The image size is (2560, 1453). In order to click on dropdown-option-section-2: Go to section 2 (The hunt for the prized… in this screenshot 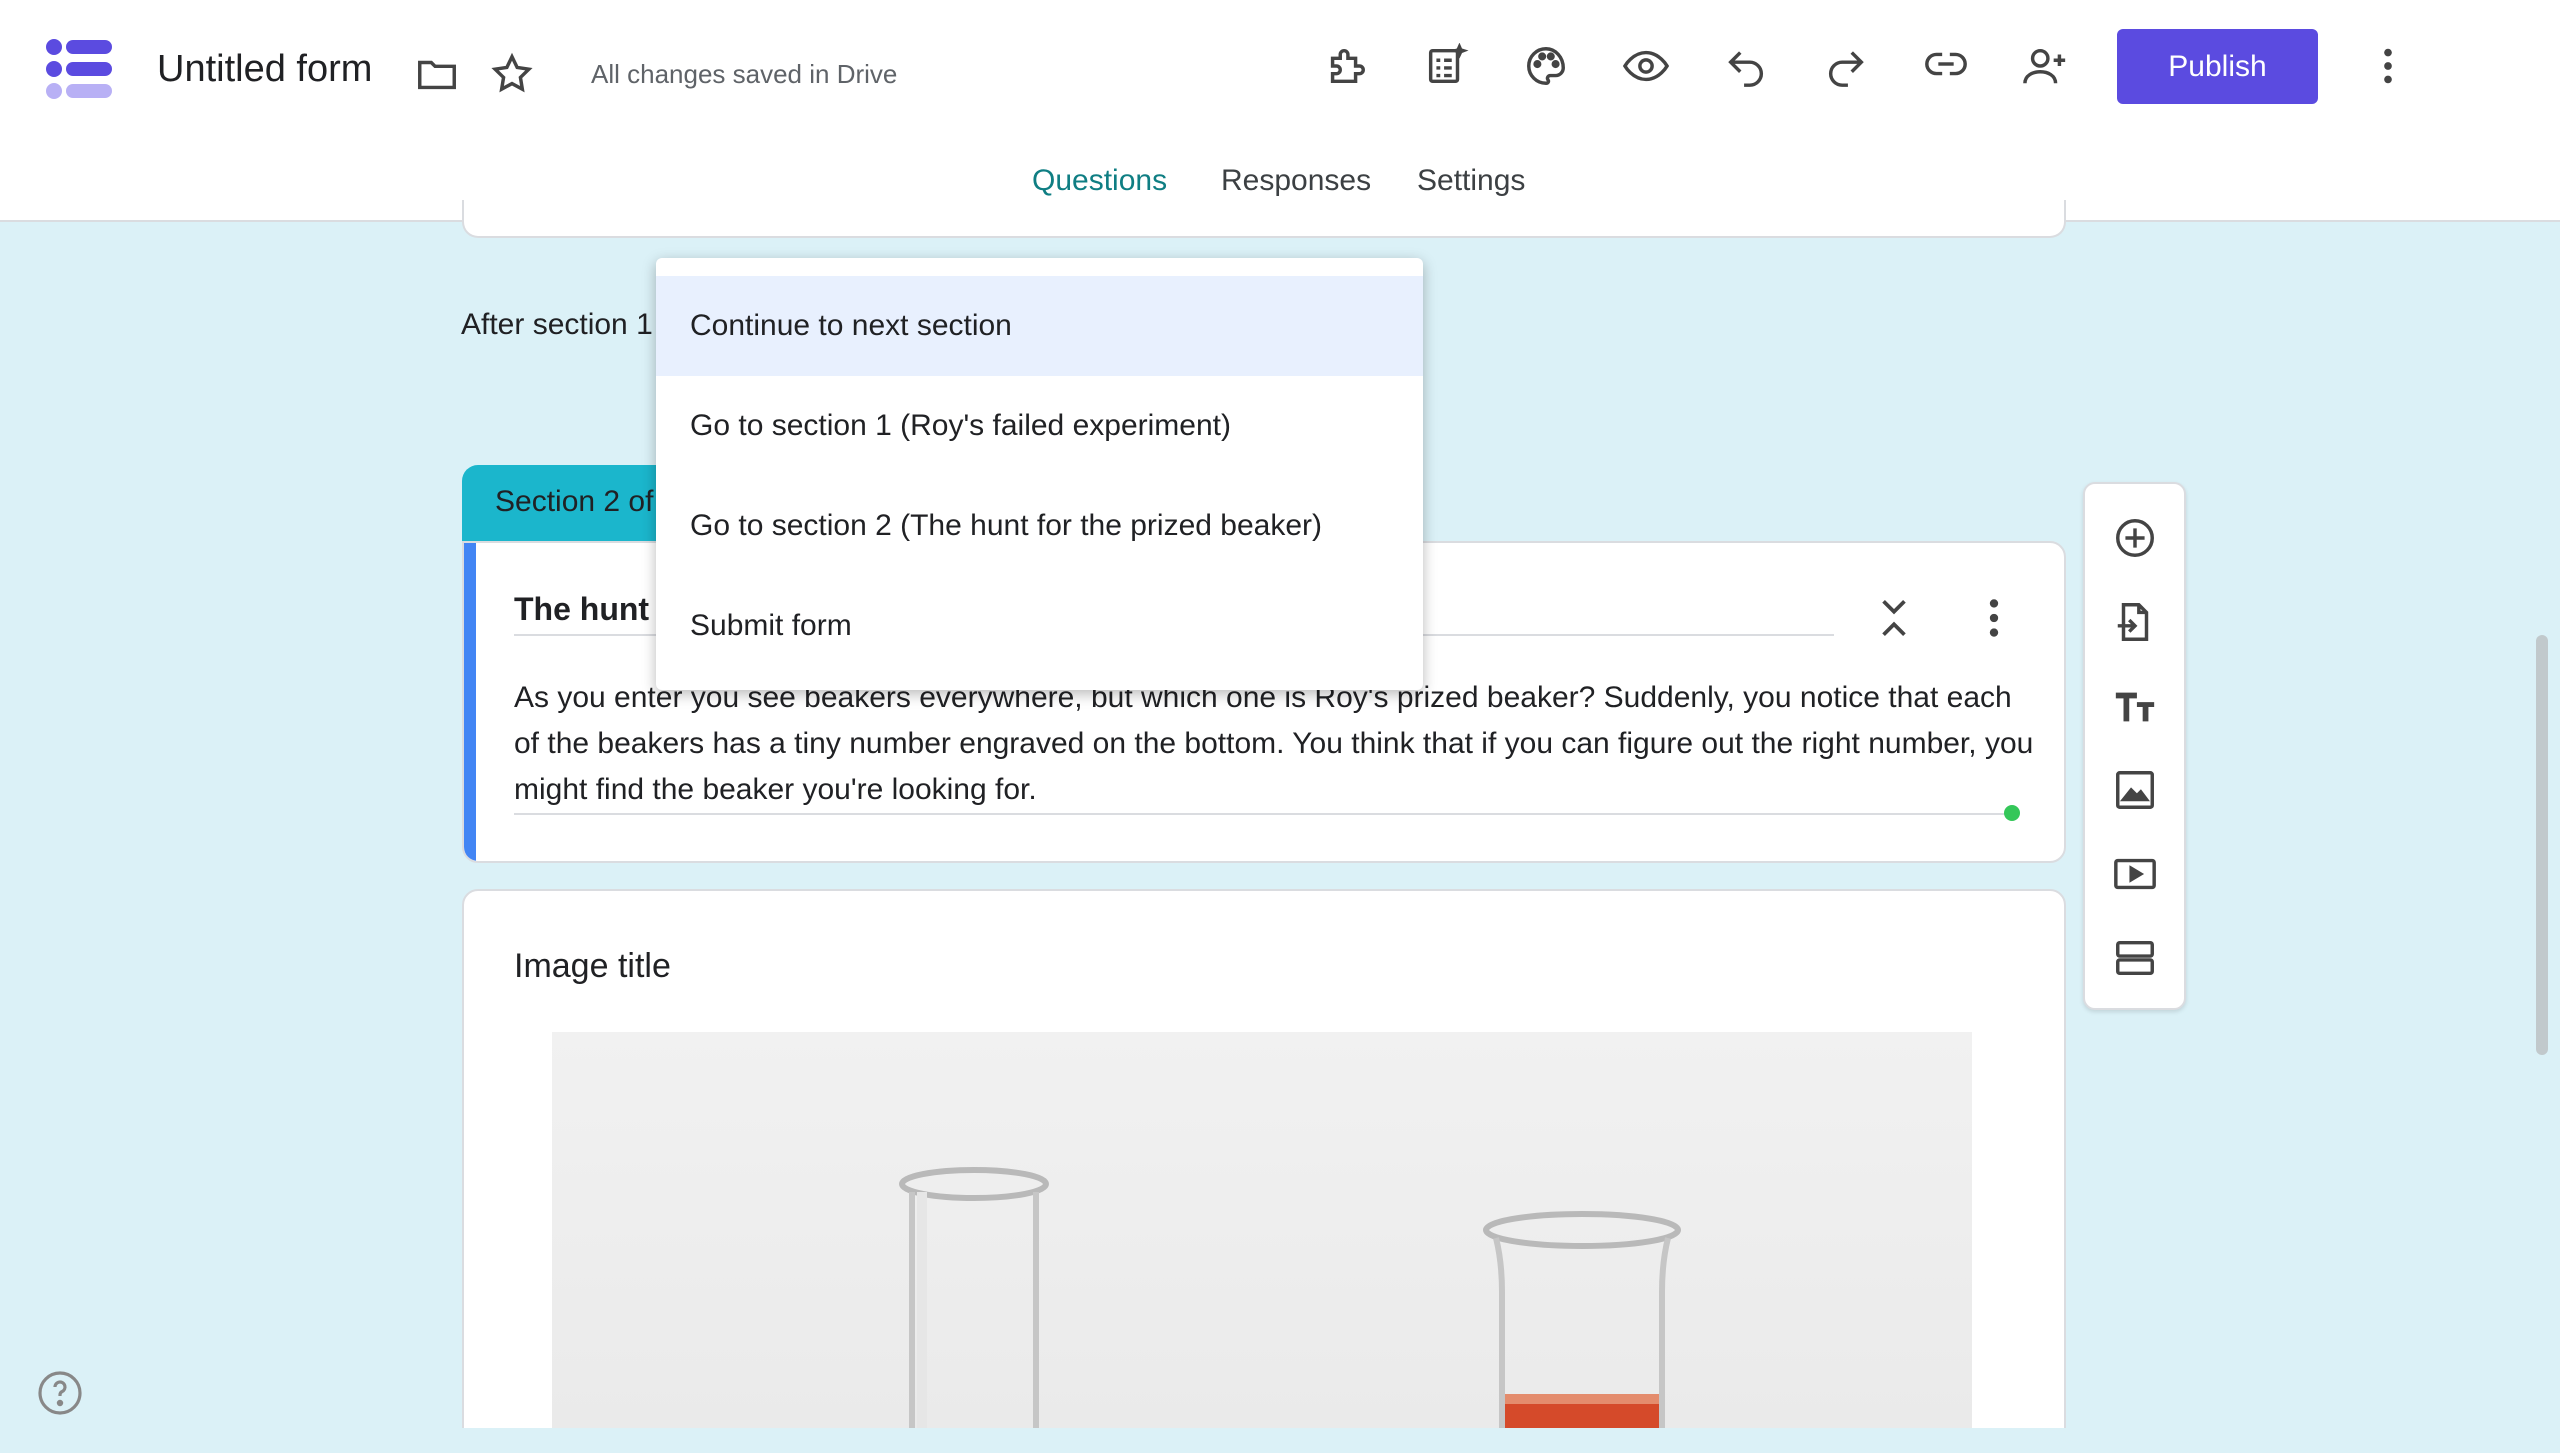, I will do `click(1039, 526)`.